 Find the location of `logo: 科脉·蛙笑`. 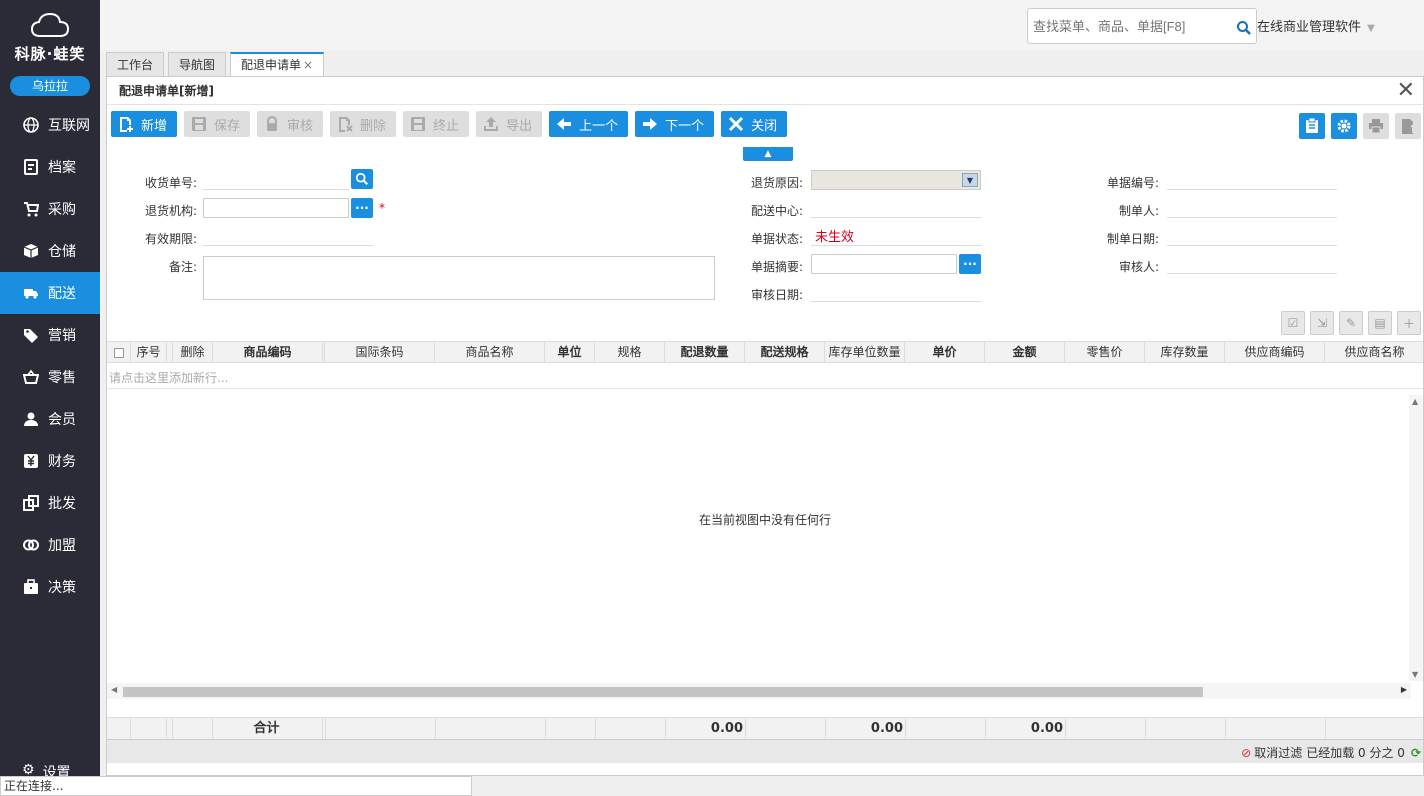

logo: 科脉·蛙笑 is located at coordinates (50, 36).